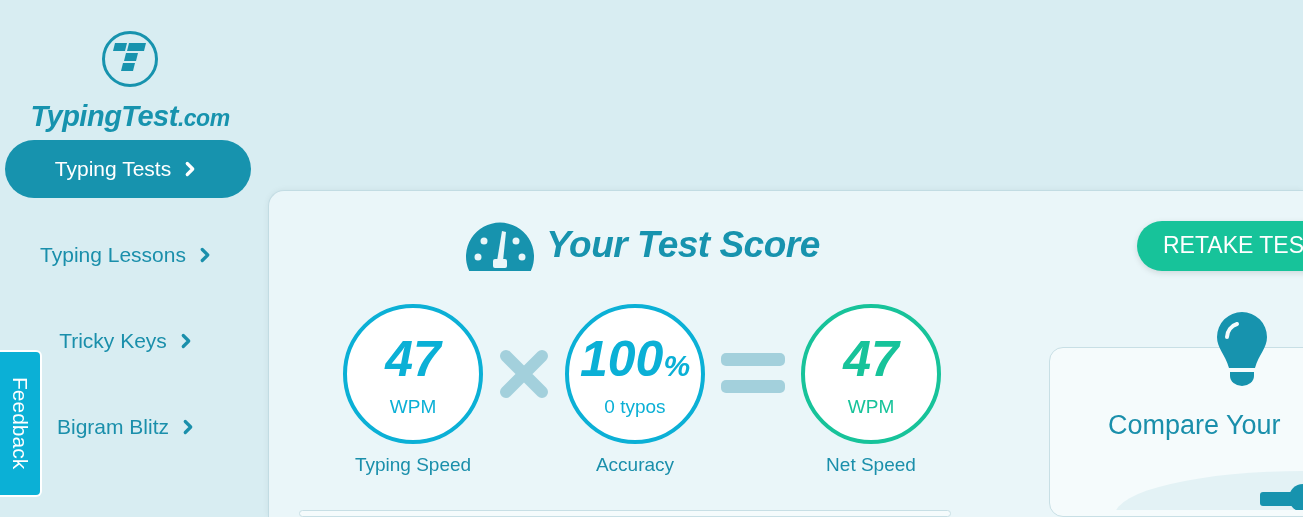  What do you see at coordinates (871, 465) in the screenshot?
I see `stat-label: Net Speed` at bounding box center [871, 465].